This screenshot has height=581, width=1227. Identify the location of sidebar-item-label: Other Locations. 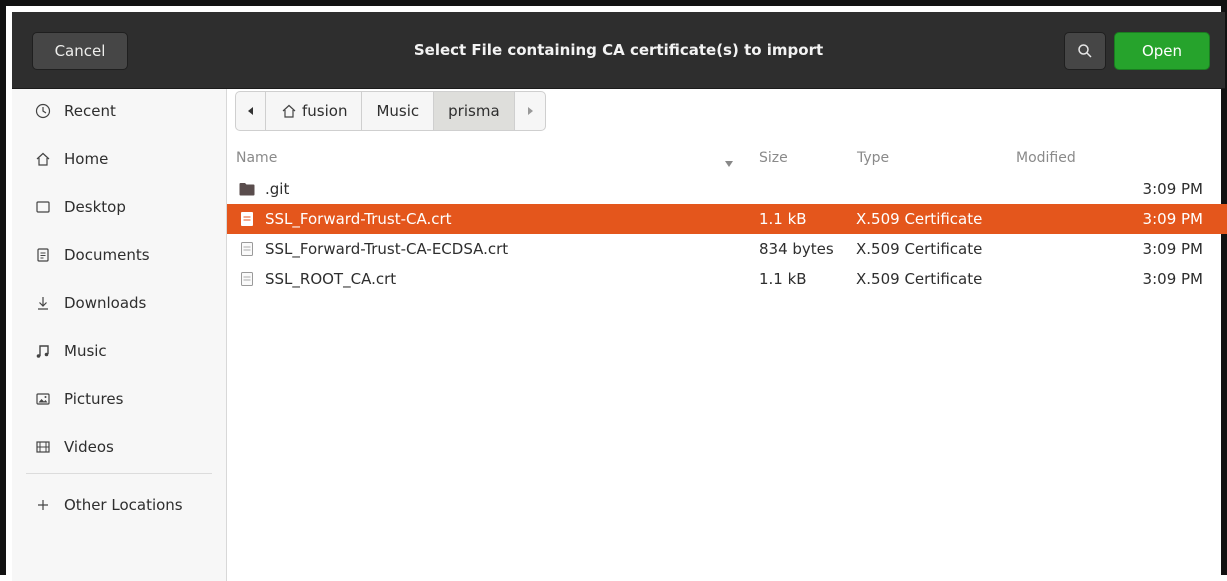
(123, 505).